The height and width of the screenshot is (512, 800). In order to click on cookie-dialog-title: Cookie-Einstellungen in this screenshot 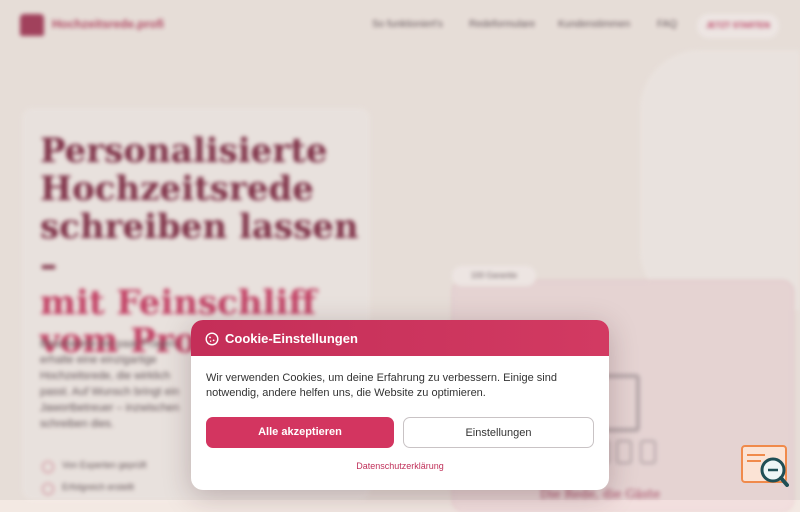, I will do `click(291, 338)`.